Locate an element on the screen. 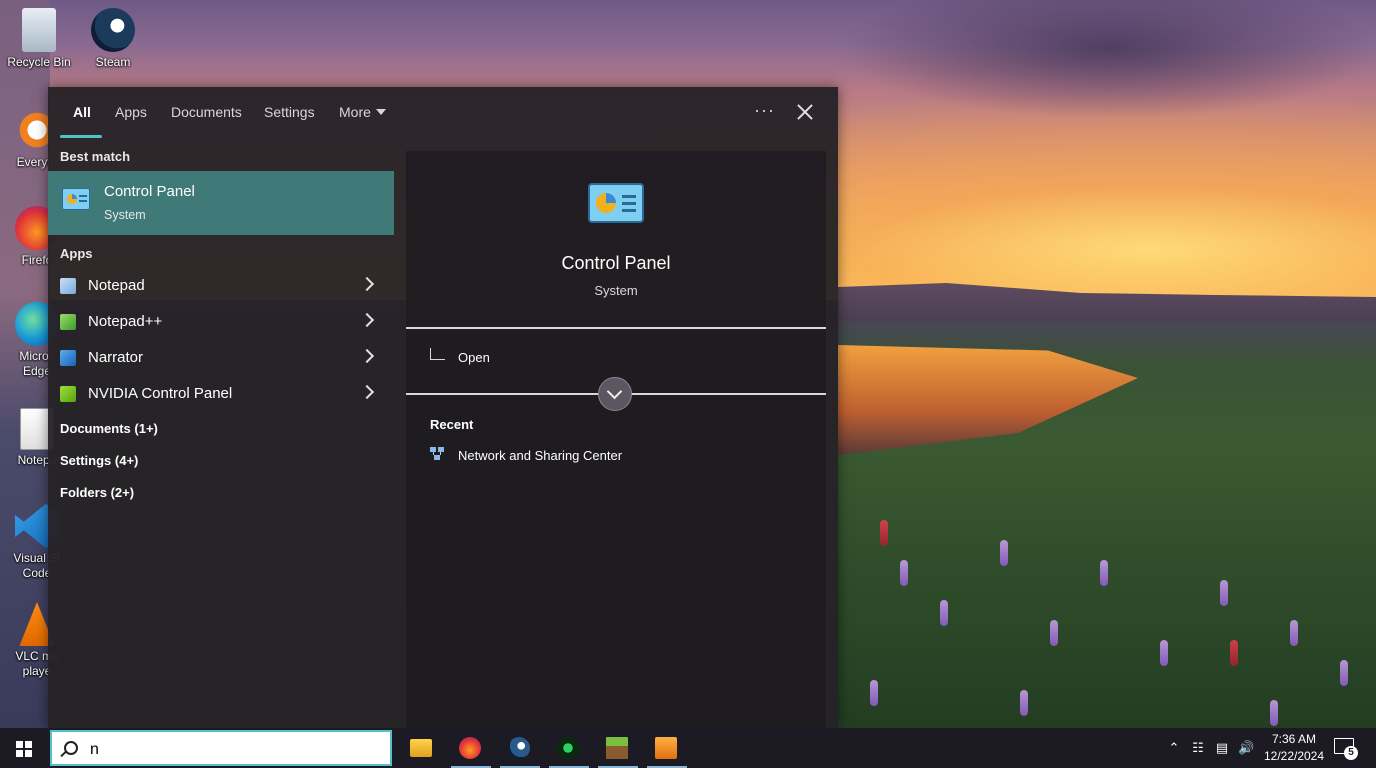 The height and width of the screenshot is (768, 1376). notification-badge: 5 is located at coordinates (1351, 753).